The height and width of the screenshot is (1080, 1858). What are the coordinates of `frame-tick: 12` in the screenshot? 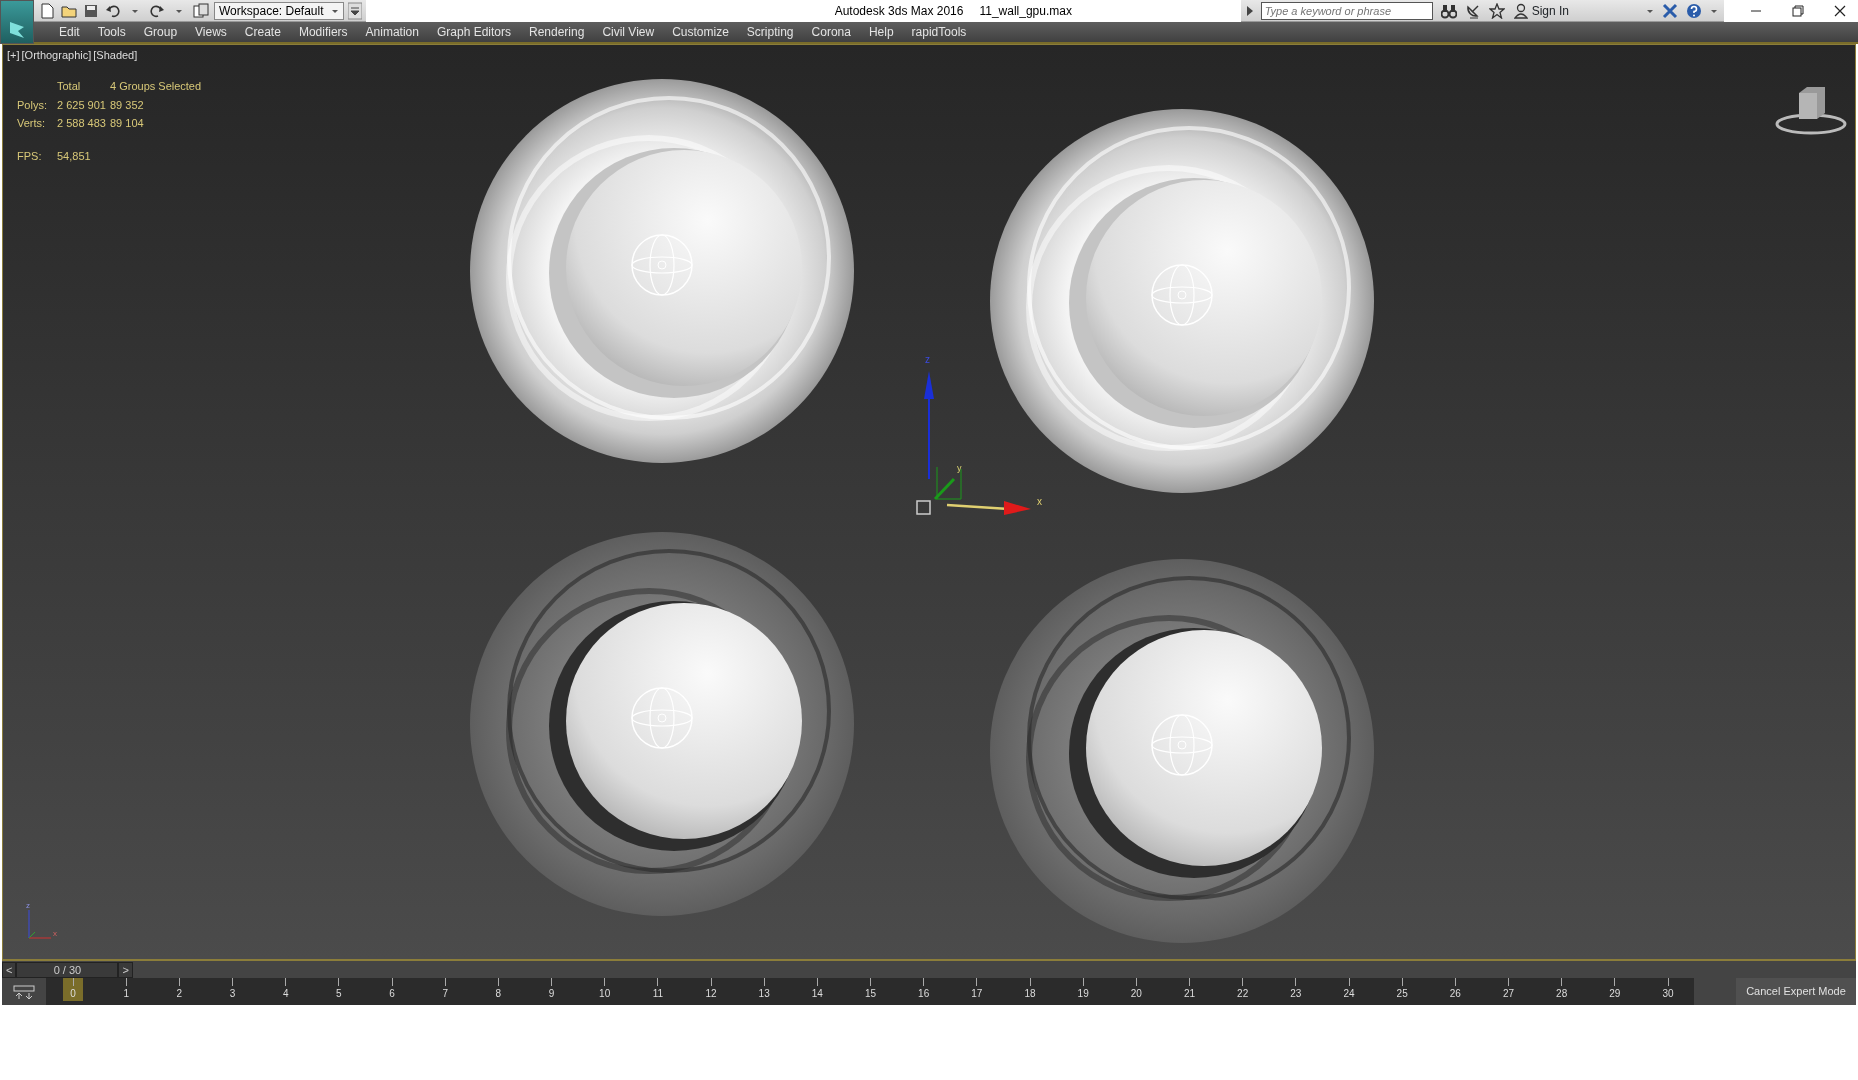 It's located at (711, 989).